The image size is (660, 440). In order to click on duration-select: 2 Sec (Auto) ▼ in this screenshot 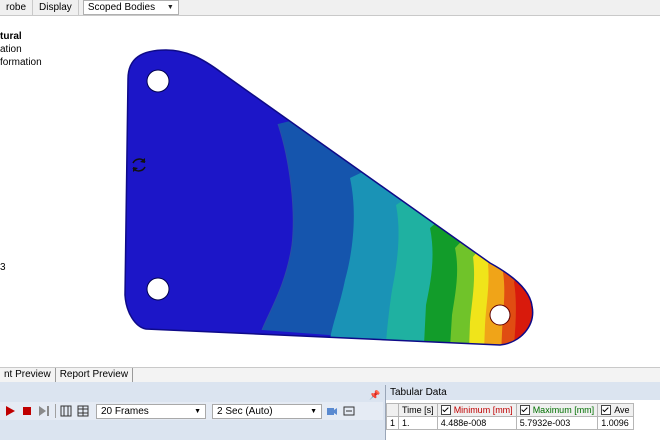, I will do `click(267, 411)`.